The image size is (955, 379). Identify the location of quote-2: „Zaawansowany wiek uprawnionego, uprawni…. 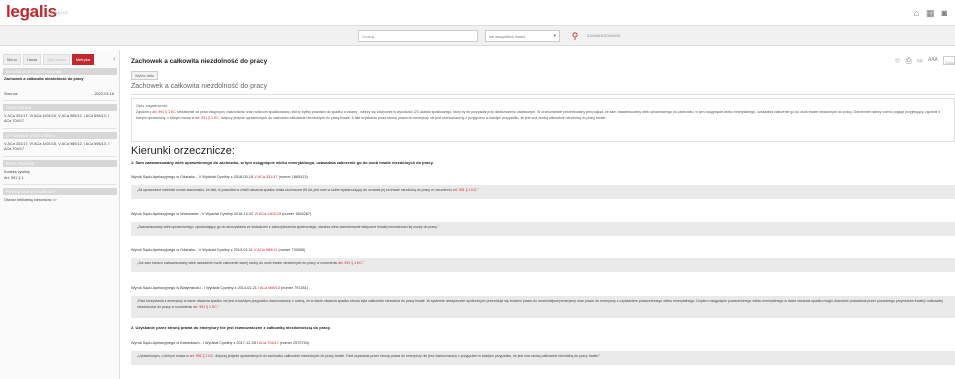
(543, 229).